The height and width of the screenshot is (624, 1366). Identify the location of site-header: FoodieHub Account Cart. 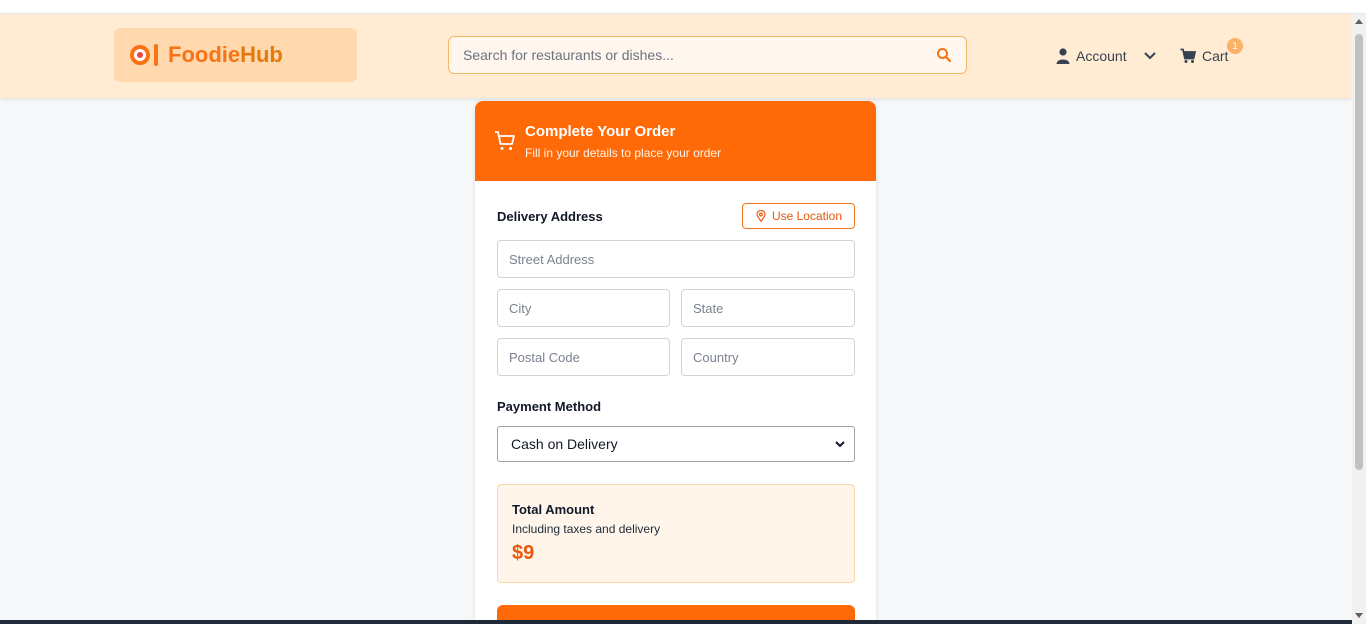
(676, 56).